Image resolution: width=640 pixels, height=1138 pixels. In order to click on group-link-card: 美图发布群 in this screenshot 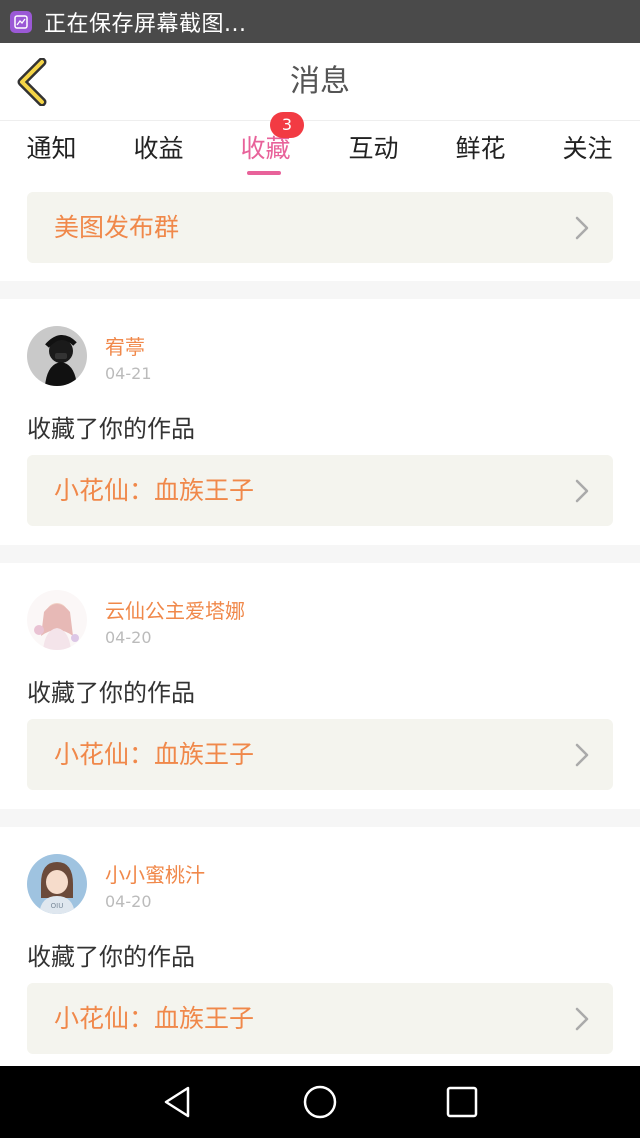, I will do `click(320, 227)`.